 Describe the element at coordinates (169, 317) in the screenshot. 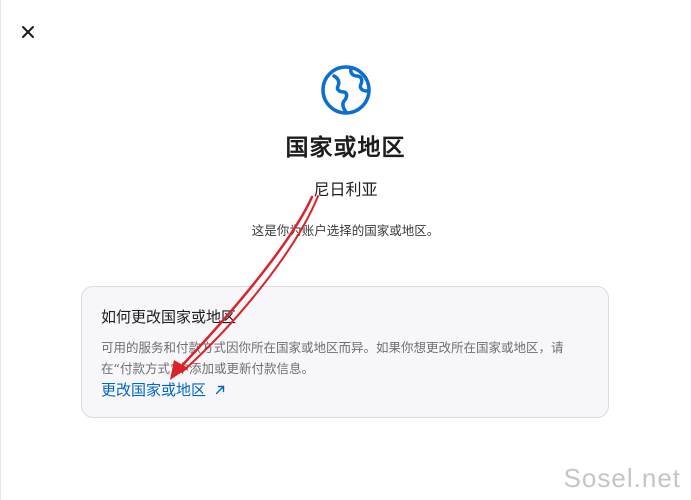

I see `info-card-title: 如何更改国家或地区` at that location.